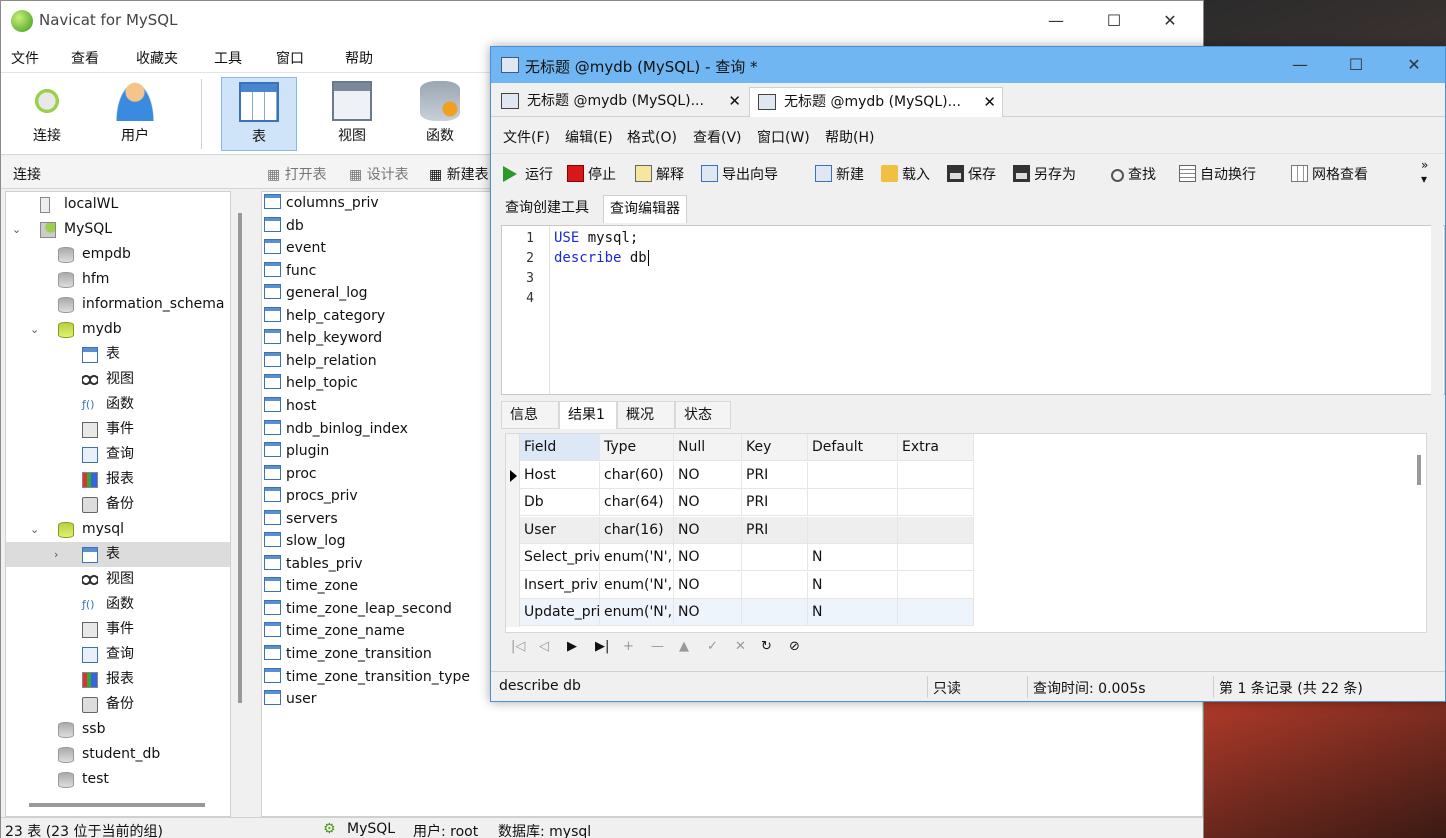 The image size is (1446, 838). What do you see at coordinates (379, 174) in the screenshot?
I see `design-table-button: ▦ 设计表` at bounding box center [379, 174].